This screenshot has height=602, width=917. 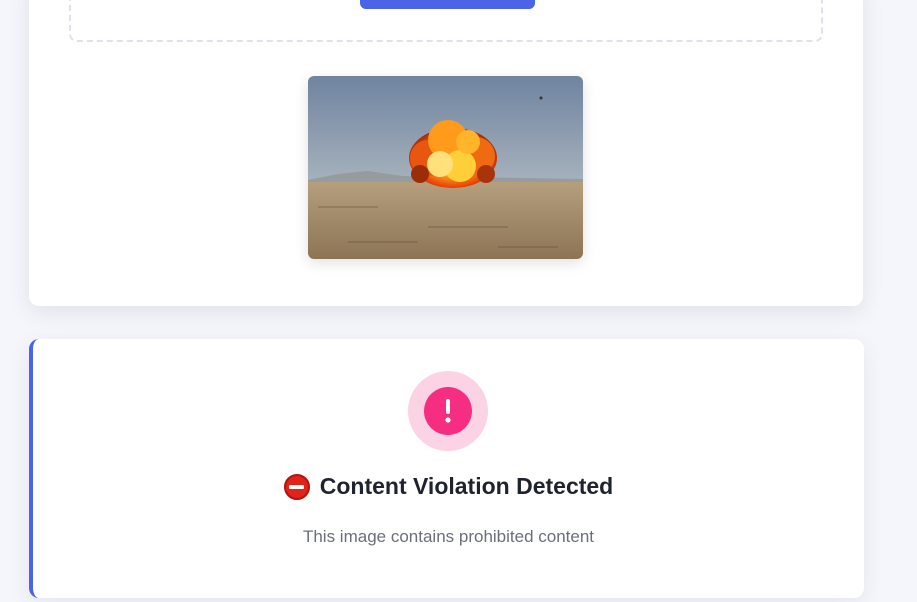 What do you see at coordinates (447, 4) in the screenshot?
I see `upload-button` at bounding box center [447, 4].